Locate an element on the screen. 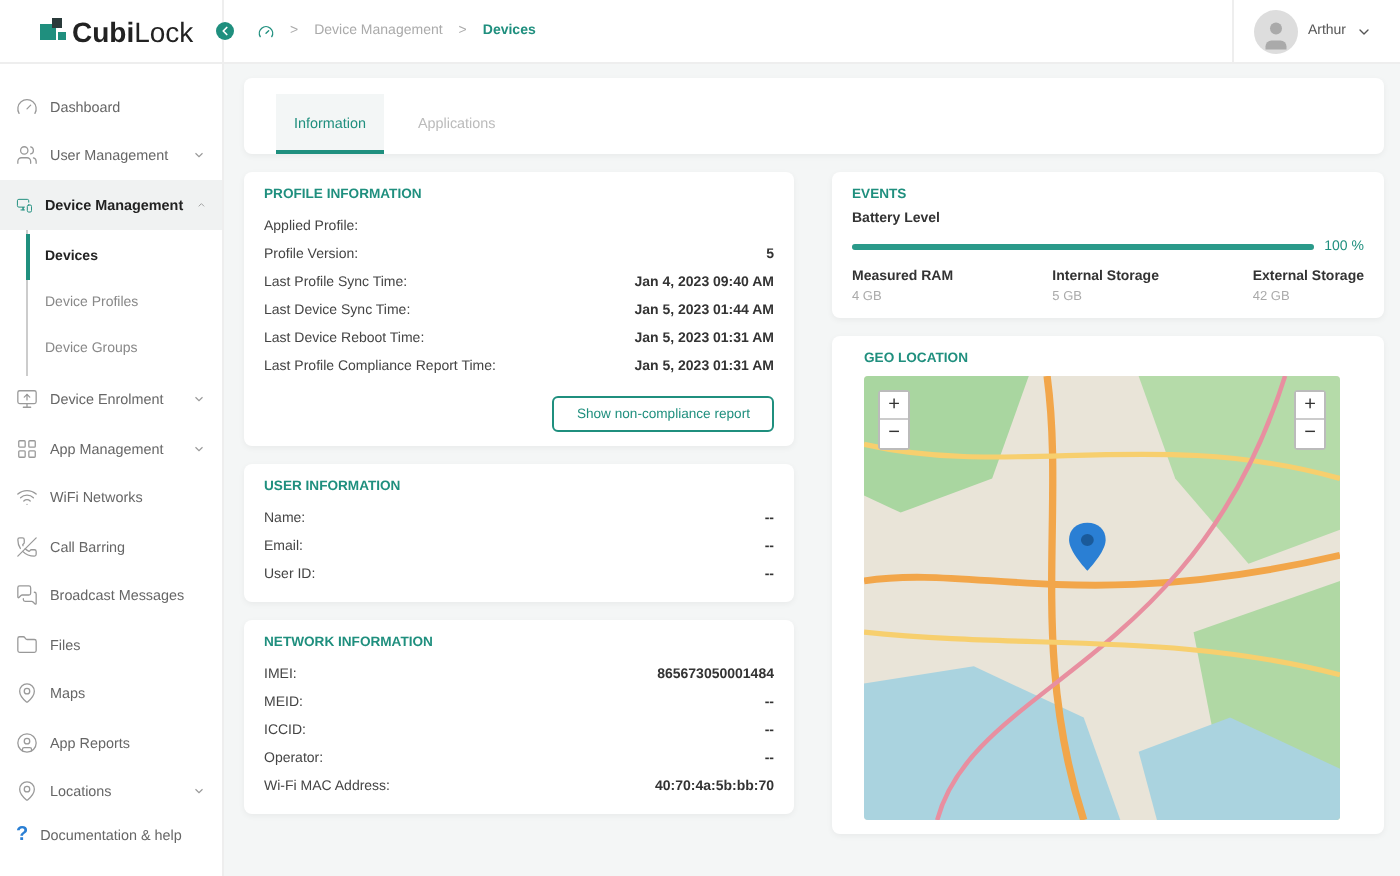 The height and width of the screenshot is (876, 1400). logo-icon is located at coordinates (53, 31).